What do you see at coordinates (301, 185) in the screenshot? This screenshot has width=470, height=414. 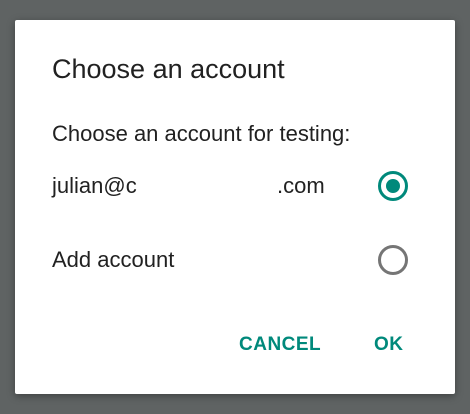 I see `account-email-suffix: .com` at bounding box center [301, 185].